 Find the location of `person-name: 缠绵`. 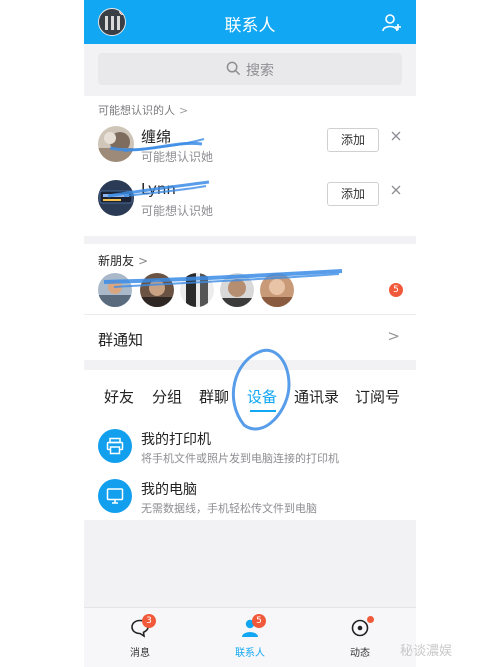

person-name: 缠绵 is located at coordinates (156, 137).